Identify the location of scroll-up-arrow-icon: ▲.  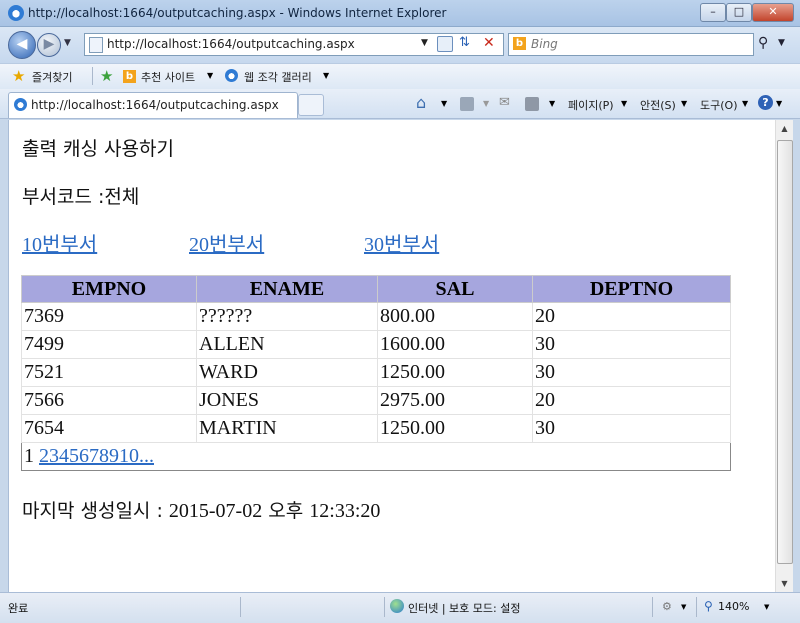
(784, 128).